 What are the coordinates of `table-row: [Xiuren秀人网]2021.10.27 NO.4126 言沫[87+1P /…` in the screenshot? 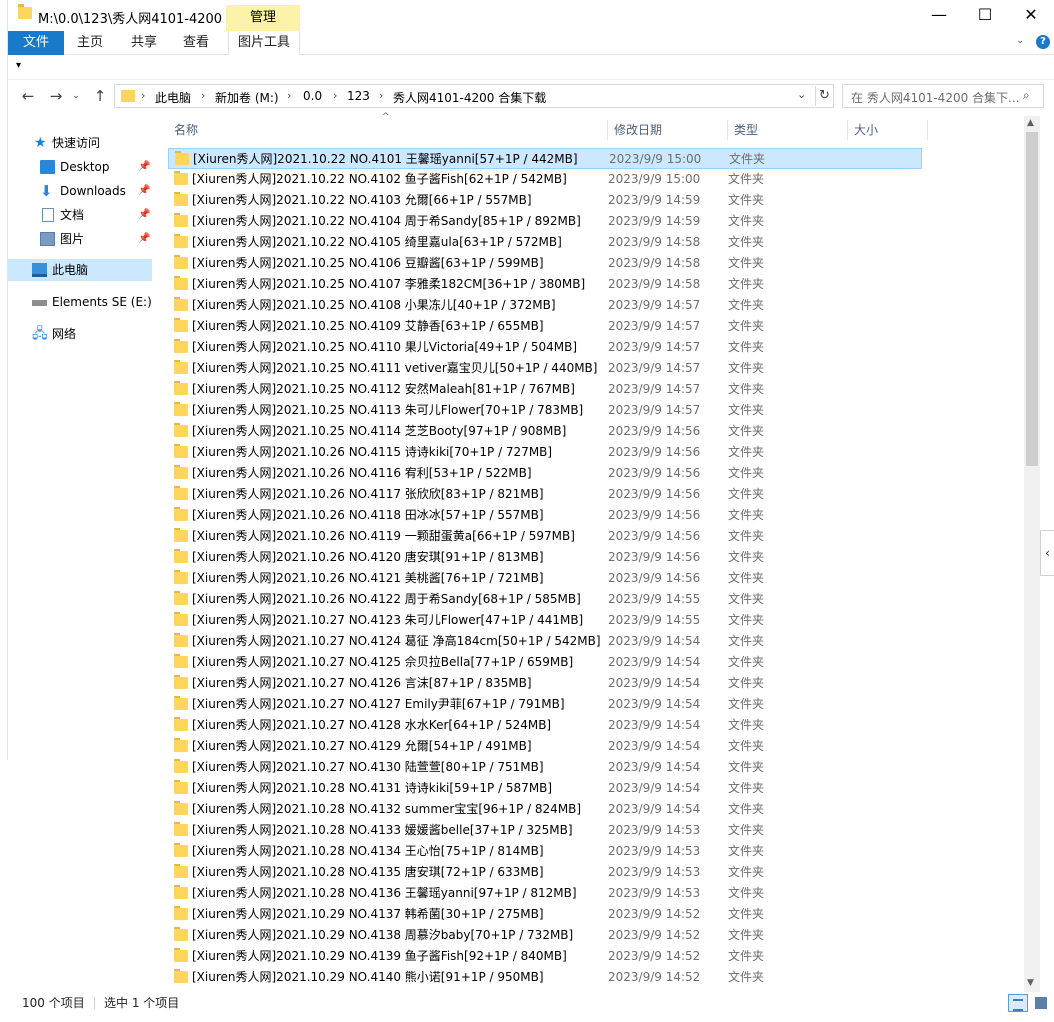 It's located at (545, 683).